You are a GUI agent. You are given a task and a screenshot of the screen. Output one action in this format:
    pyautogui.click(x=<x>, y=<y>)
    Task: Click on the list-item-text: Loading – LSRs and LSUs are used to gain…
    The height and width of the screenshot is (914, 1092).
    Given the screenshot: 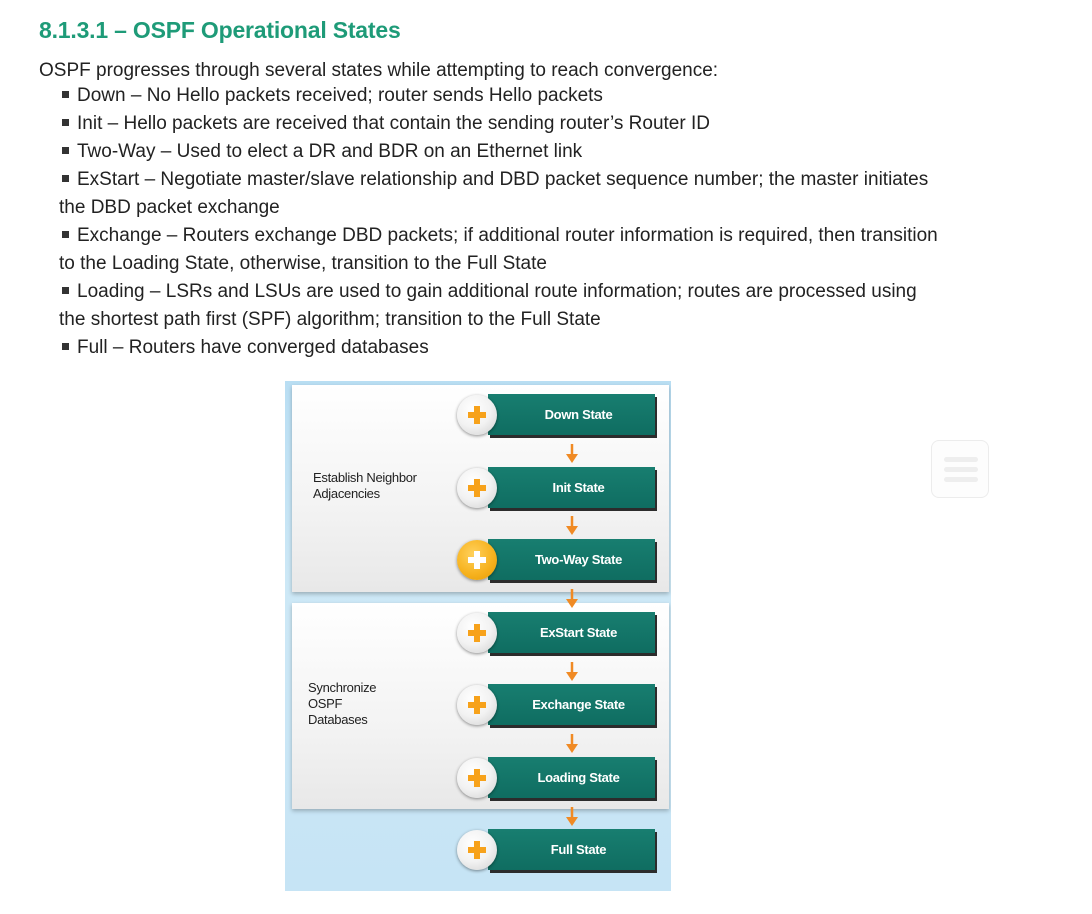 What is the action you would take?
    pyautogui.click(x=488, y=305)
    